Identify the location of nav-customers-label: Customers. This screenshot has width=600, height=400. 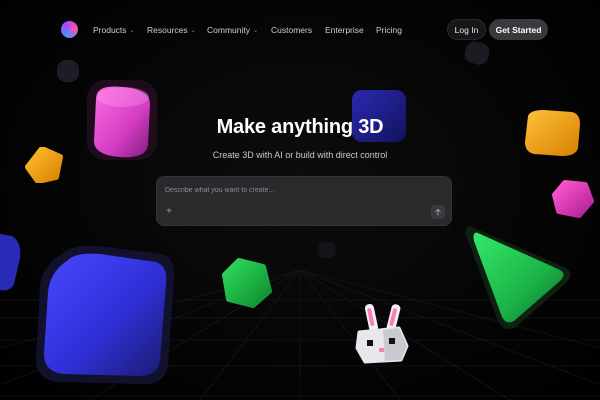
(292, 30).